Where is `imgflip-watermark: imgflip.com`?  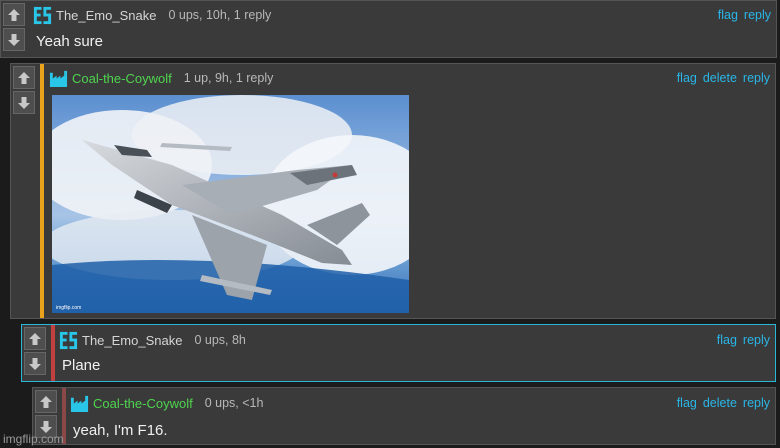
imgflip-watermark: imgflip.com is located at coordinates (33, 439).